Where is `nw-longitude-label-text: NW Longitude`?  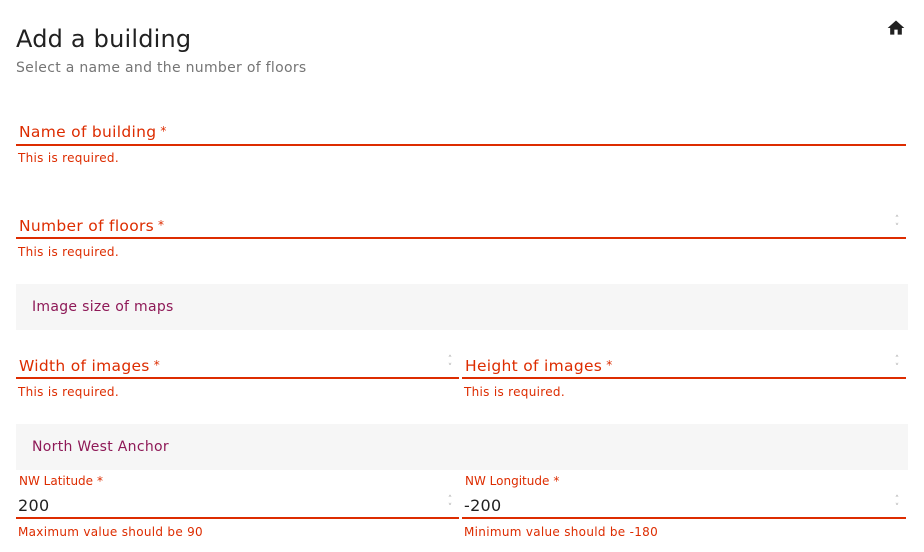
nw-longitude-label-text: NW Longitude is located at coordinates (507, 481).